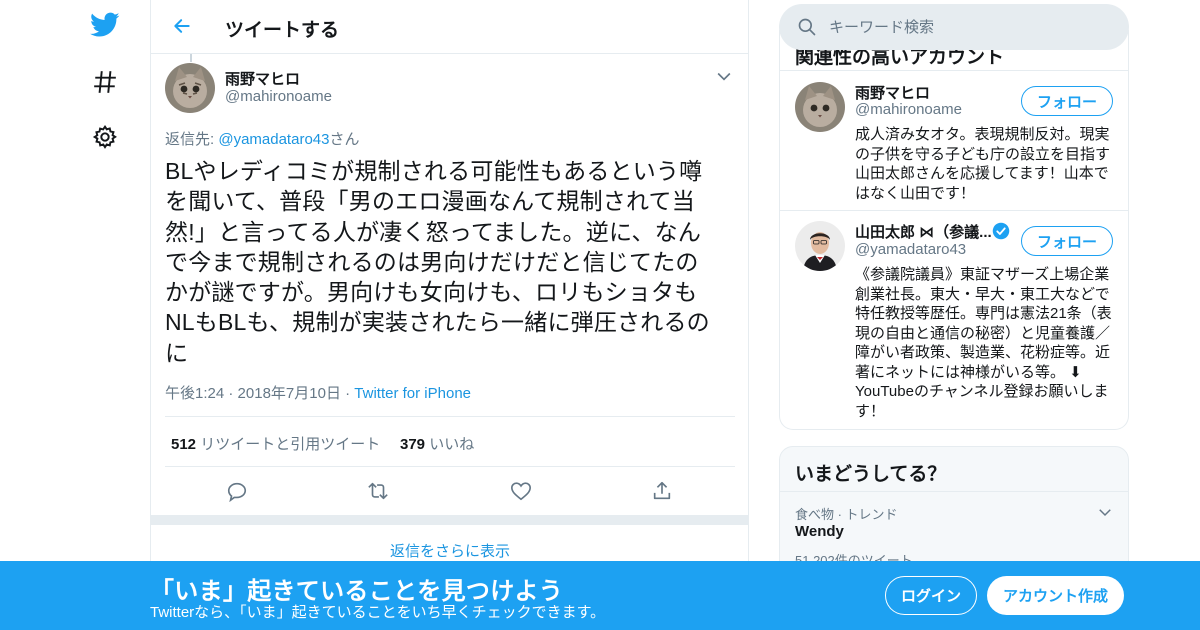 Image resolution: width=1200 pixels, height=630 pixels. I want to click on login-button: ログイン, so click(931, 595).